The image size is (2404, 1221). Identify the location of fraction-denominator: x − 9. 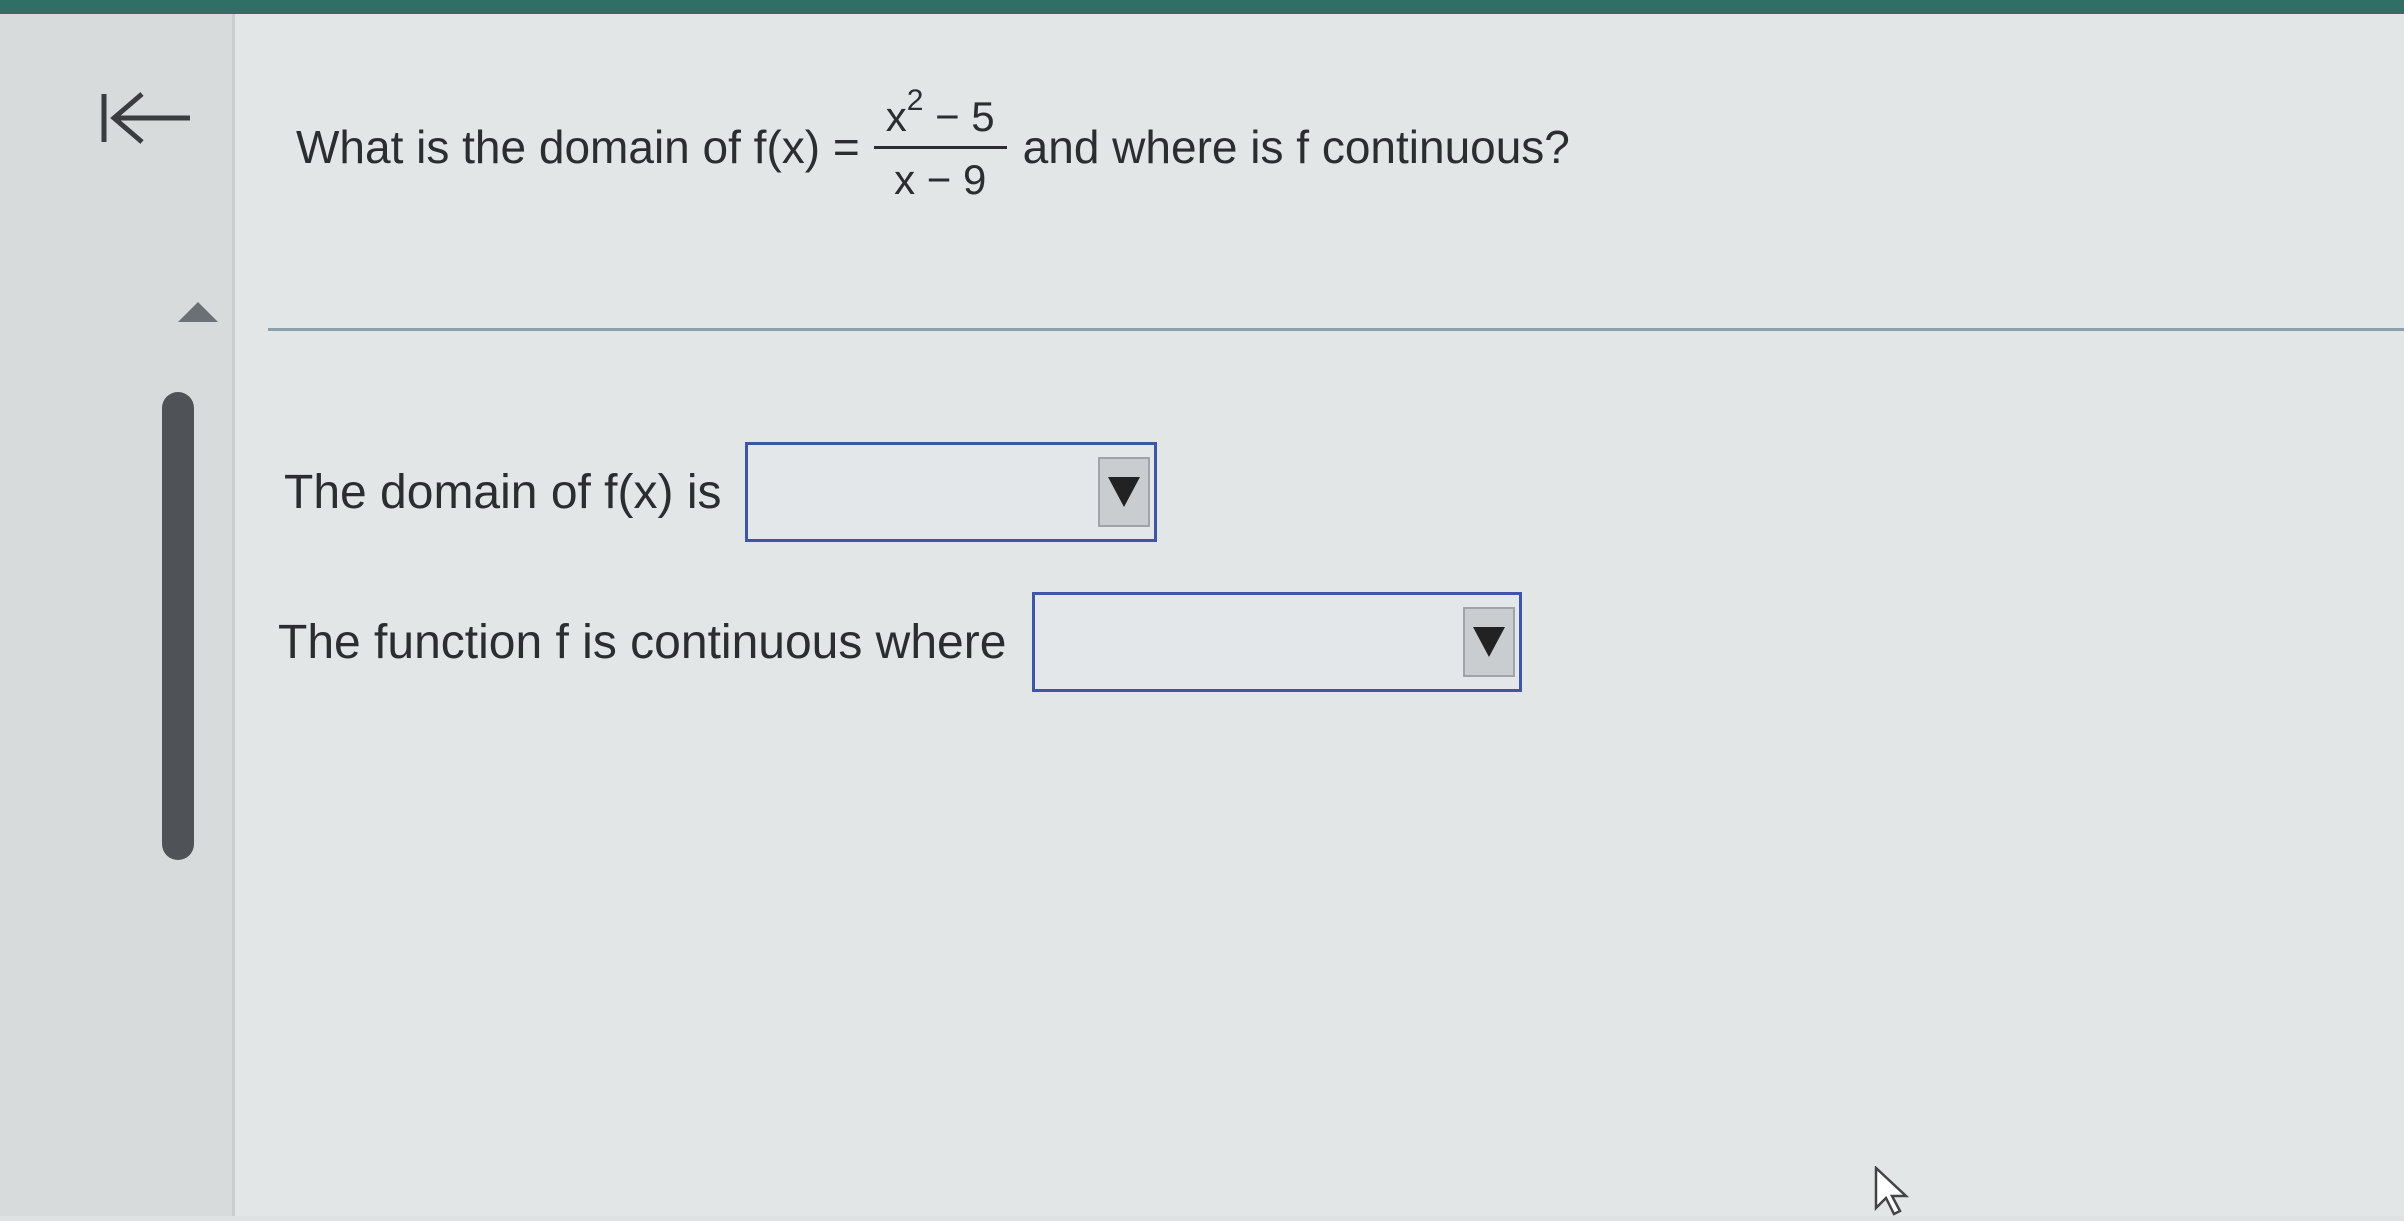
(940, 179).